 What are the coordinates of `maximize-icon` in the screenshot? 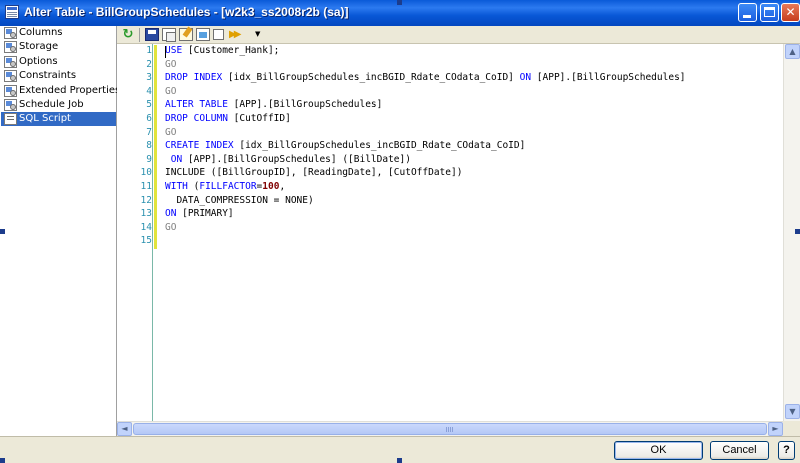 It's located at (769, 12).